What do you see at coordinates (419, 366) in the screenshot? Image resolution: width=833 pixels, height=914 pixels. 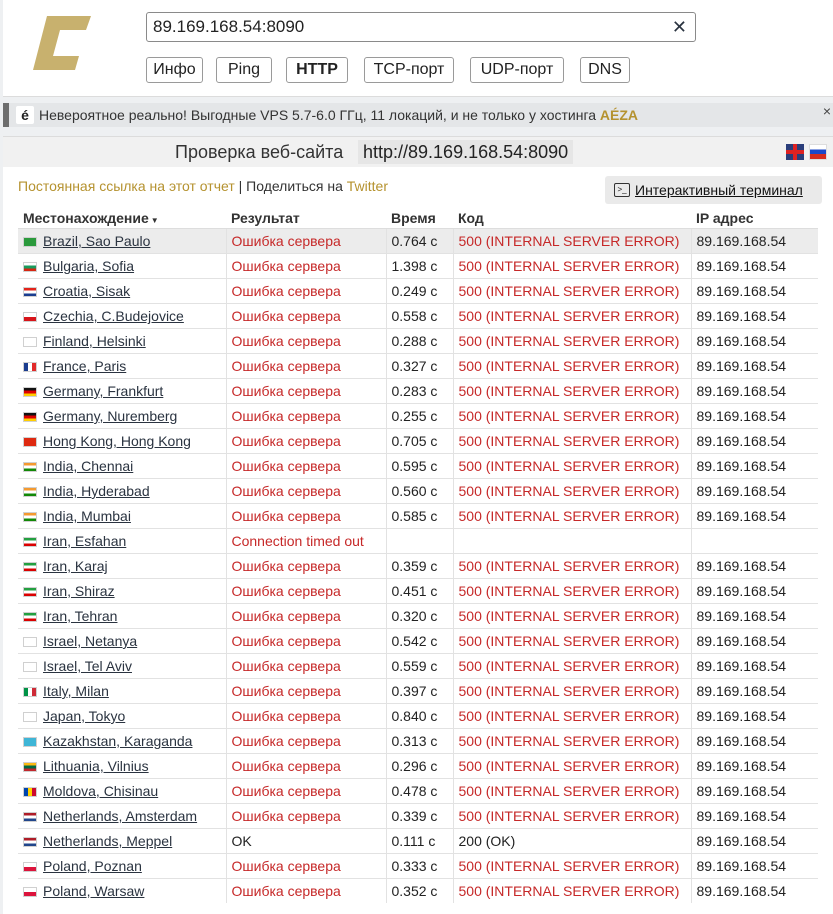 I see `time-cell: 0.327 с` at bounding box center [419, 366].